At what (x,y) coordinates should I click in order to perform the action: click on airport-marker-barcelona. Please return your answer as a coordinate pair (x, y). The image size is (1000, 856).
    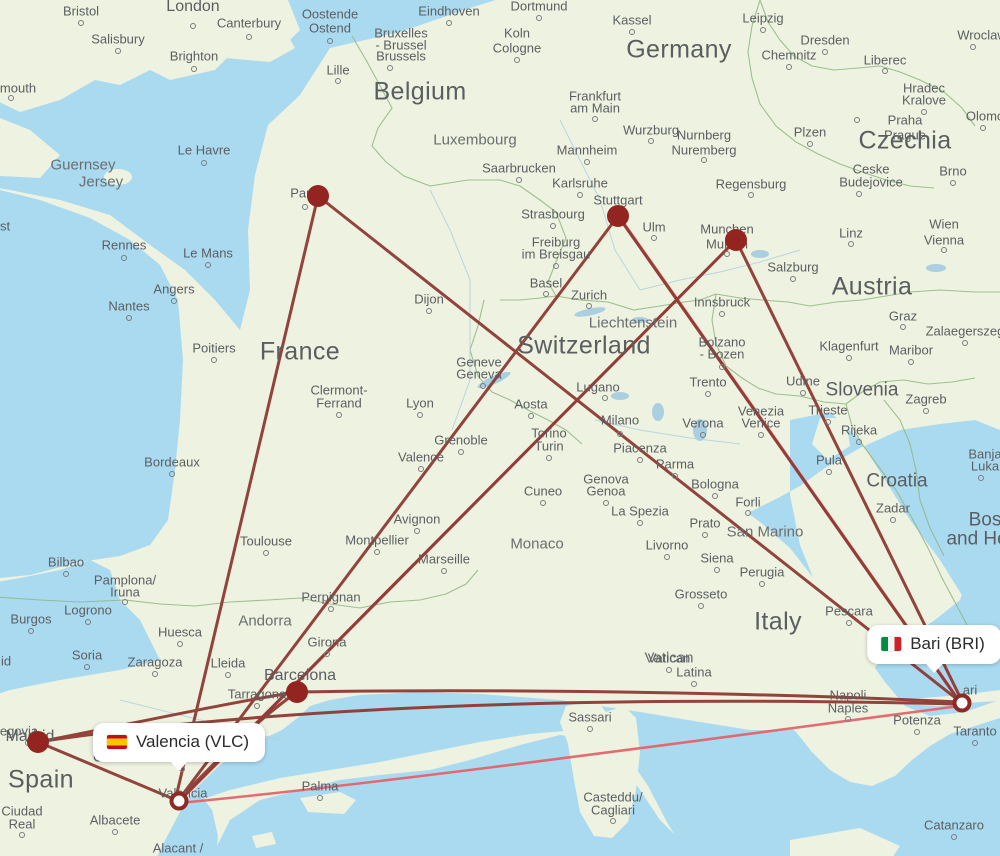
    Looking at the image, I should click on (297, 692).